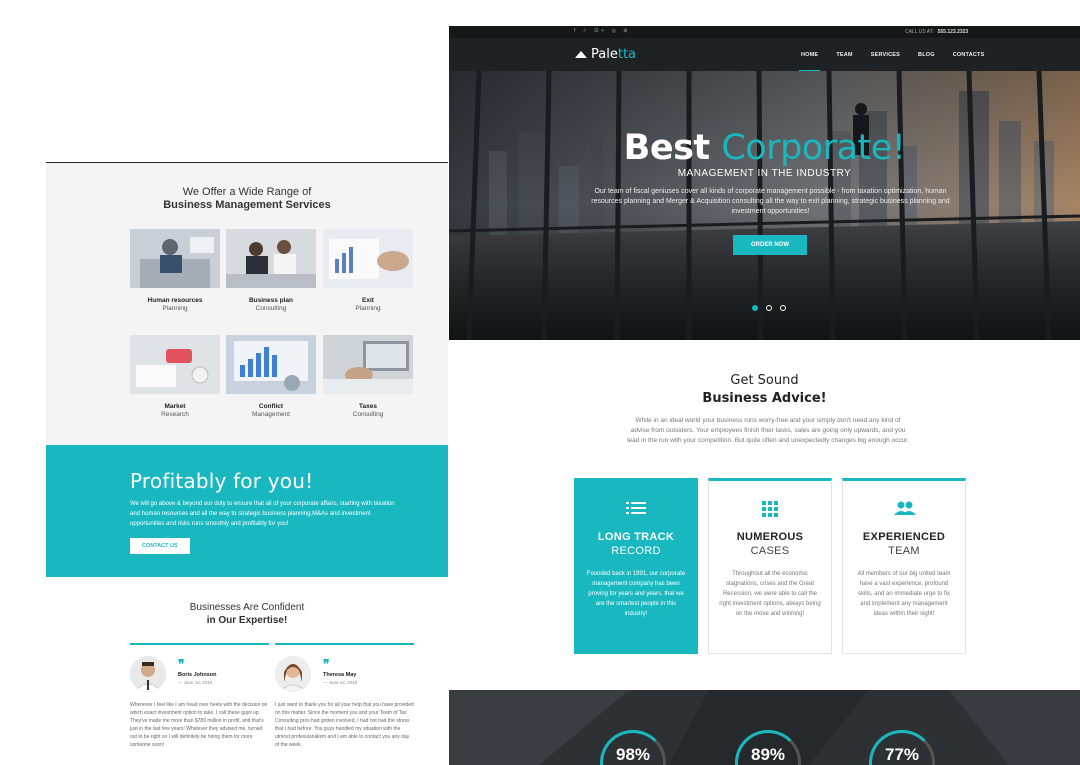 This screenshot has width=1080, height=765. I want to click on stat-value: 77%, so click(902, 754).